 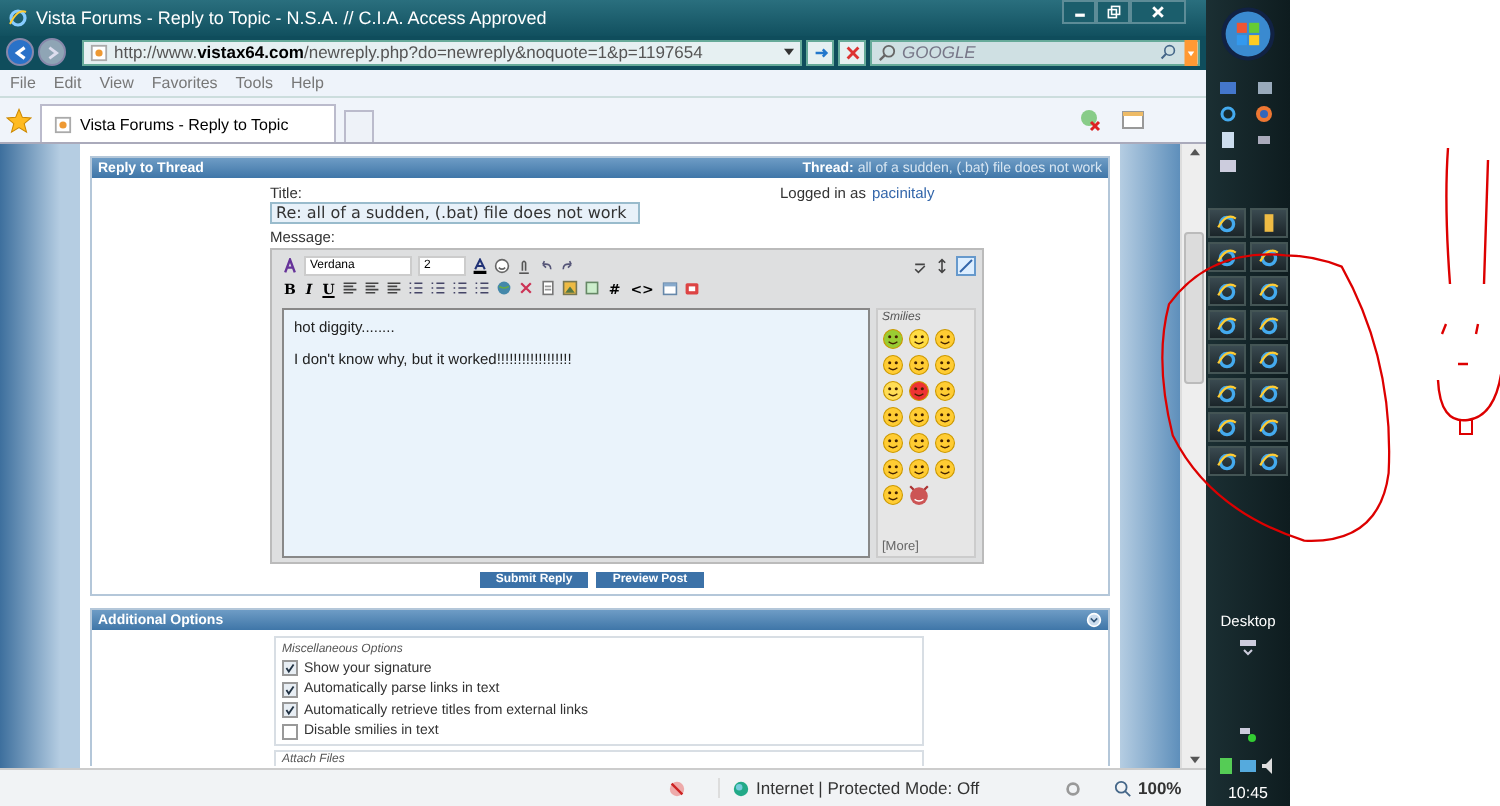 I want to click on dropdown-icon, so click(x=1191, y=52).